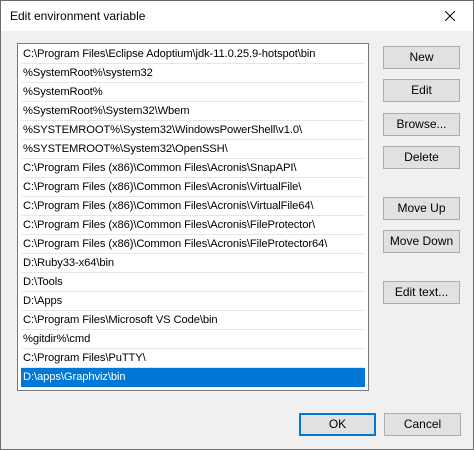 The height and width of the screenshot is (450, 474). I want to click on new-button: New, so click(421, 57).